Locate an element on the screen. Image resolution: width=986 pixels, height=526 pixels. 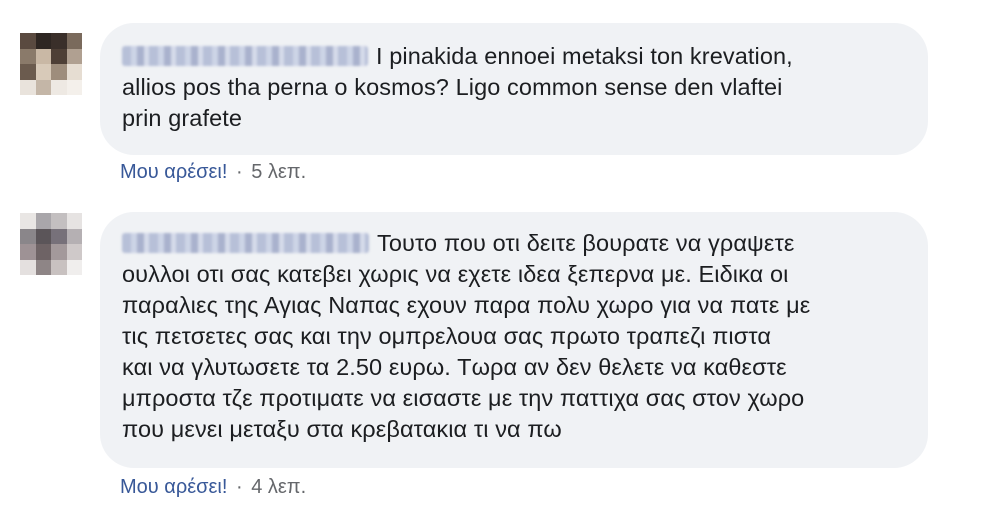
avatar is located at coordinates (51, 244).